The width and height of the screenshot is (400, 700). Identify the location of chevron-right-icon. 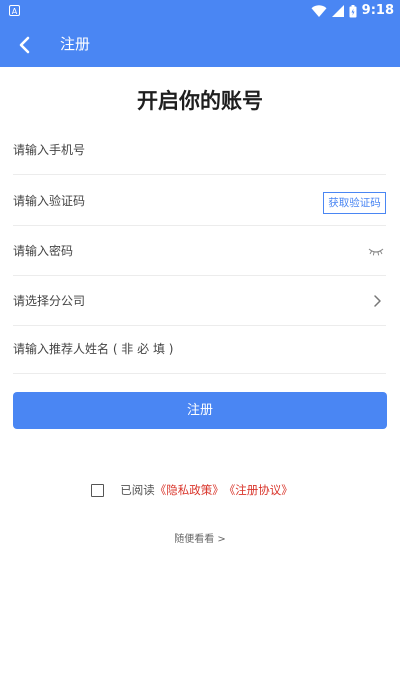
(377, 301).